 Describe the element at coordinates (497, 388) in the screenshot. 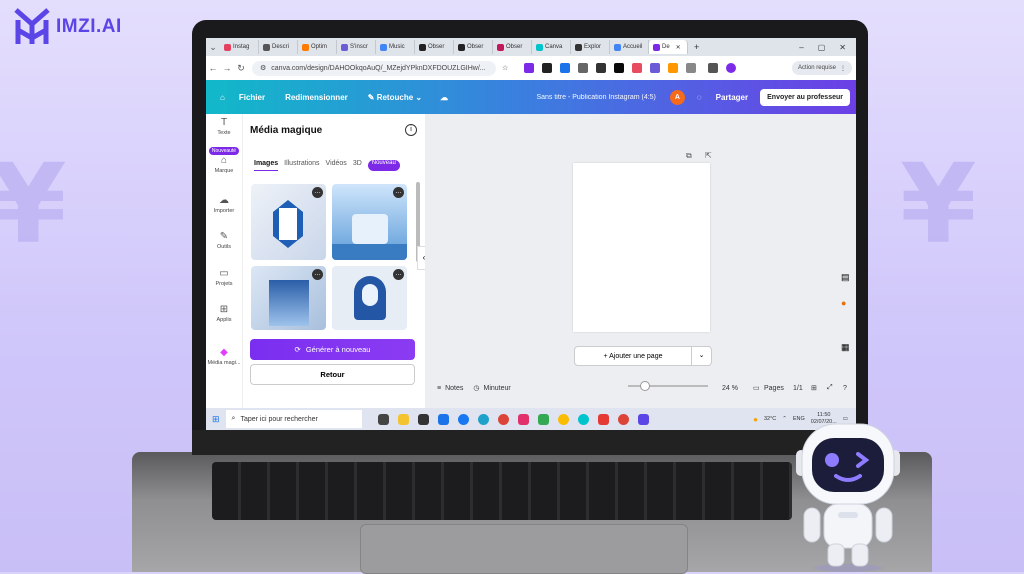

I see `timer-button: Minuteur` at that location.